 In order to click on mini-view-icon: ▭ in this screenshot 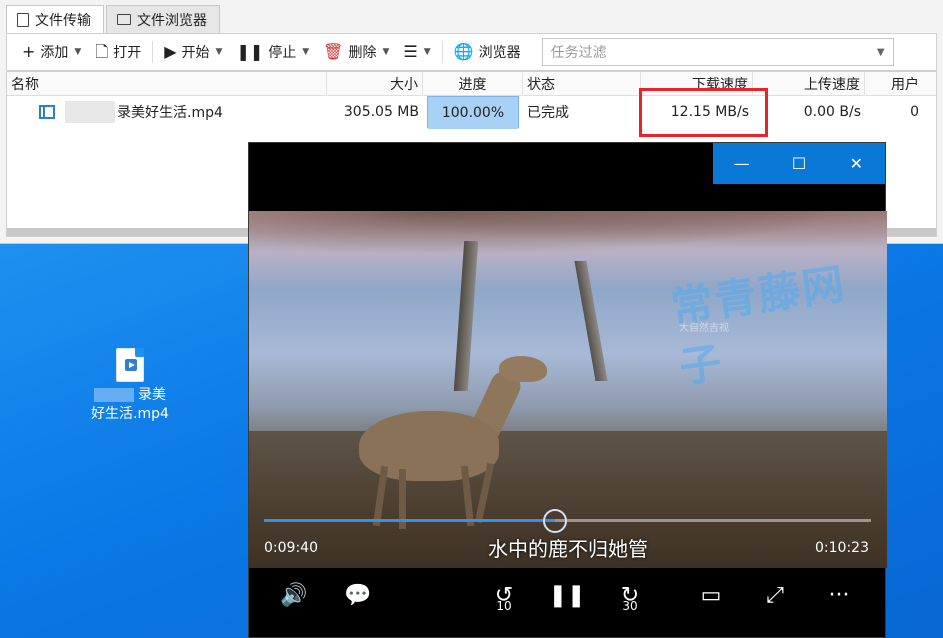, I will do `click(711, 595)`.